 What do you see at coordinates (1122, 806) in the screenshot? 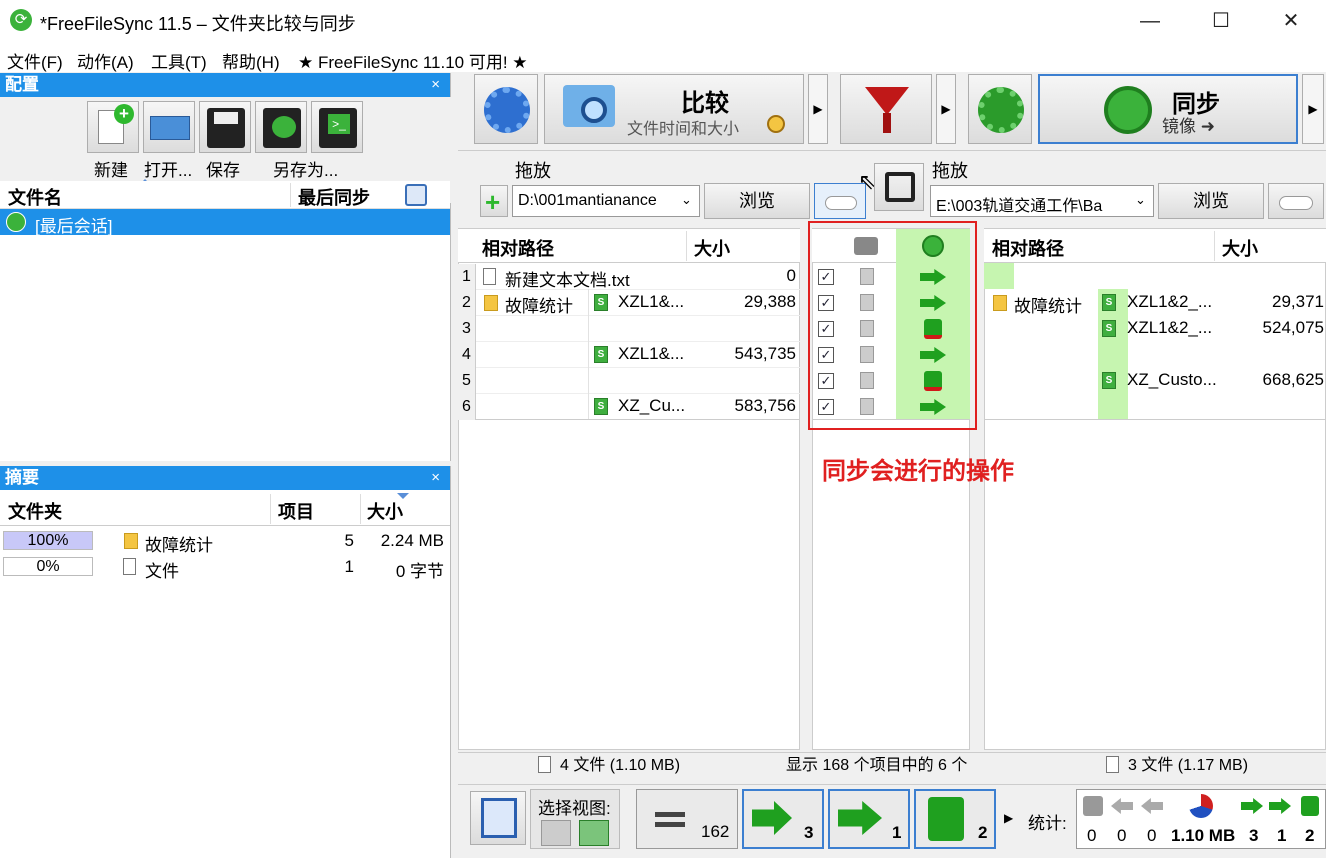
I see `grey-left-arrow-icon` at bounding box center [1122, 806].